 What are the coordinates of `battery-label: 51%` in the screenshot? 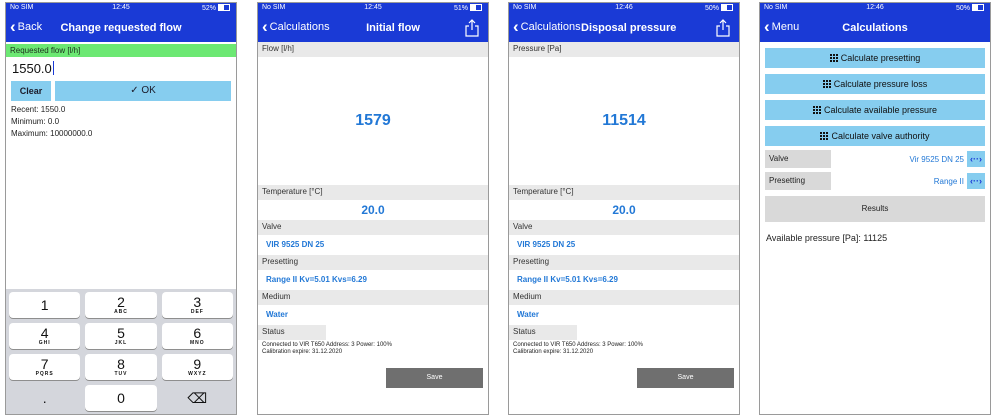 It's located at (460, 8).